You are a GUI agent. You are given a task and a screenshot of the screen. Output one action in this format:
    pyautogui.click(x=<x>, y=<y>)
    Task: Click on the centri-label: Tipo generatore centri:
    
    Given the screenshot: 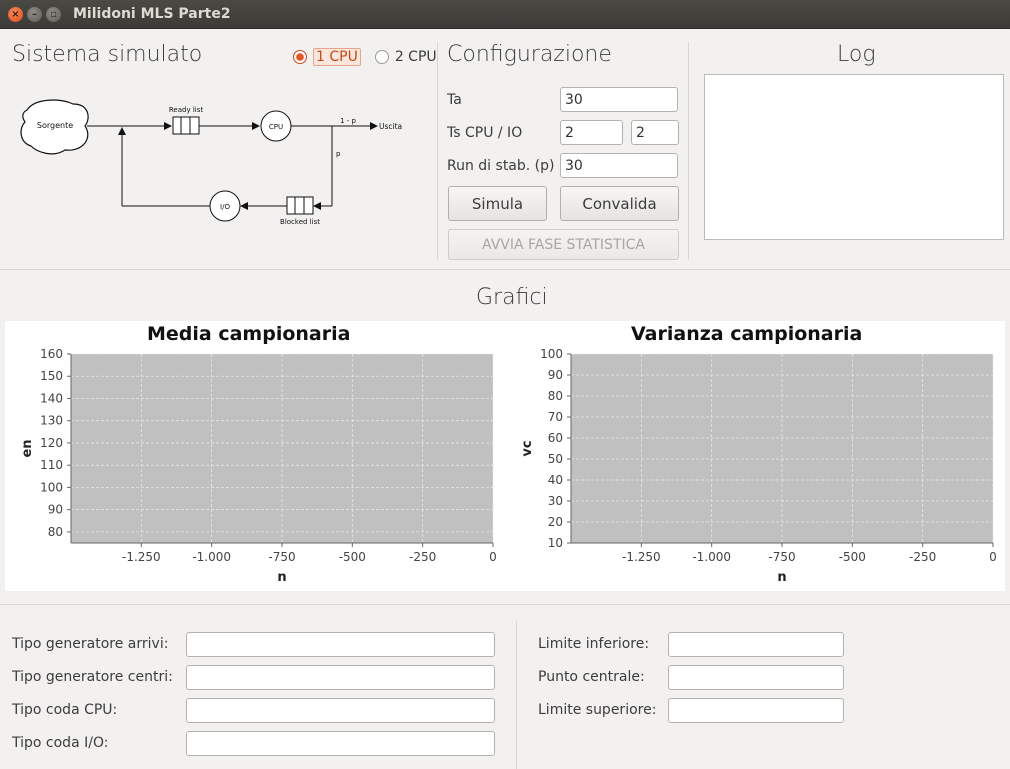 What is the action you would take?
    pyautogui.click(x=92, y=677)
    